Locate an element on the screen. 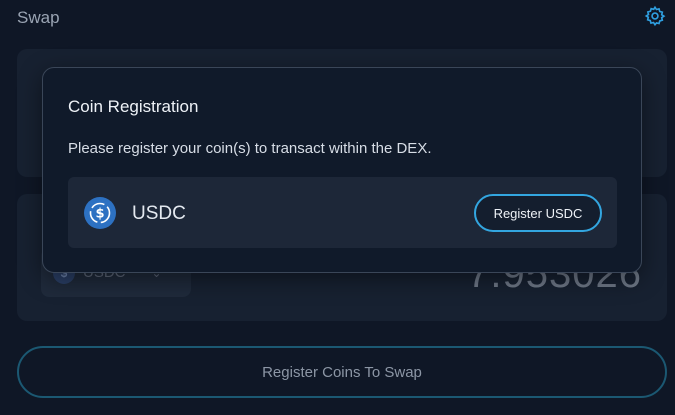  coin-row-usdc: $ USDC Register USDC is located at coordinates (342, 212).